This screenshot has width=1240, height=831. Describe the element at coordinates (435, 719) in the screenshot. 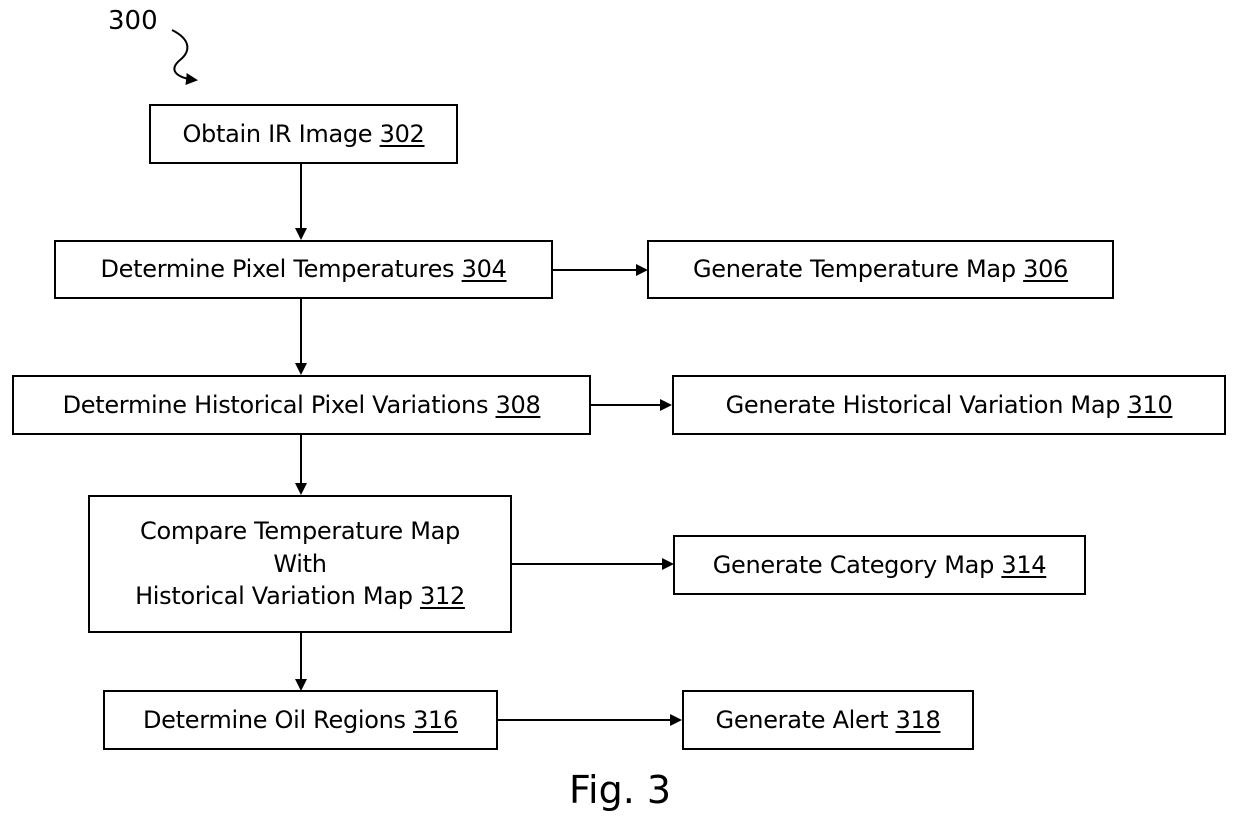

I see `ref-number: 316` at that location.